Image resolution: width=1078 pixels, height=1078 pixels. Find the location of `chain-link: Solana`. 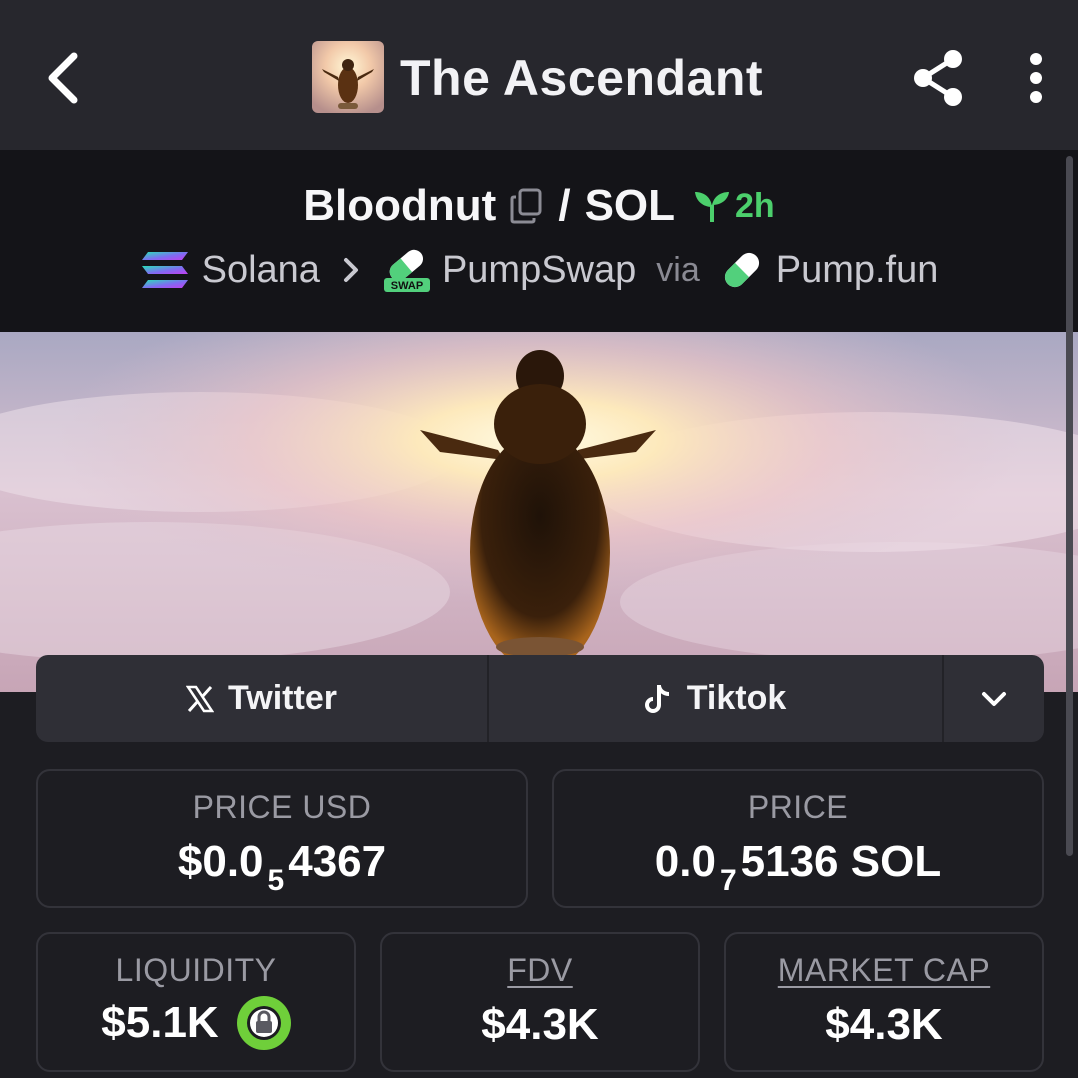

chain-link: Solana is located at coordinates (230, 270).